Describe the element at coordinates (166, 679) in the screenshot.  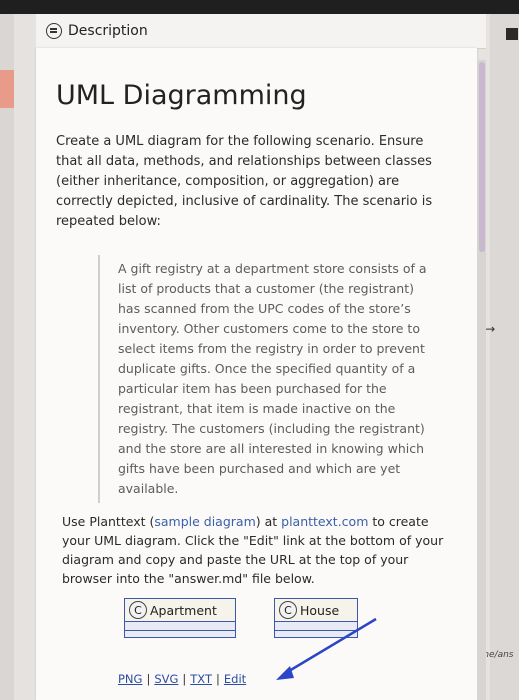
I see `svg-link: SVG` at that location.